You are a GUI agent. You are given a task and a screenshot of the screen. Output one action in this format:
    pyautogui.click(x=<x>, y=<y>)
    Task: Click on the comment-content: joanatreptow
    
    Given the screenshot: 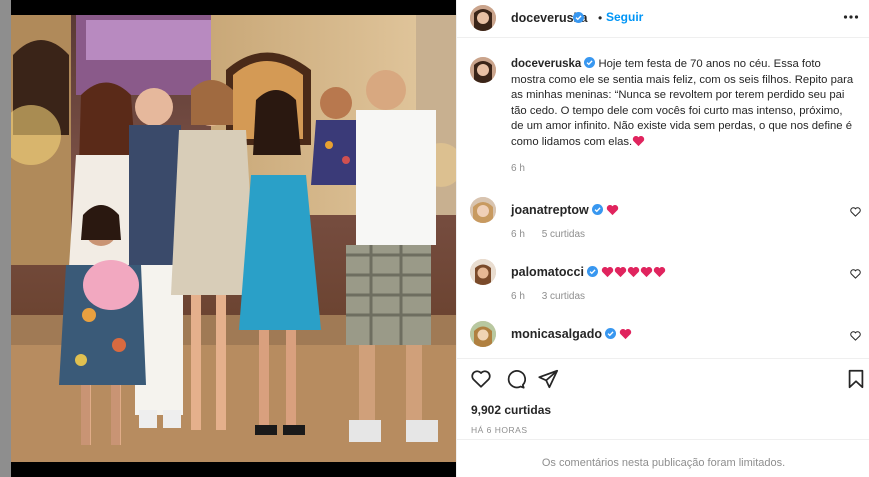 What is the action you would take?
    pyautogui.click(x=565, y=210)
    